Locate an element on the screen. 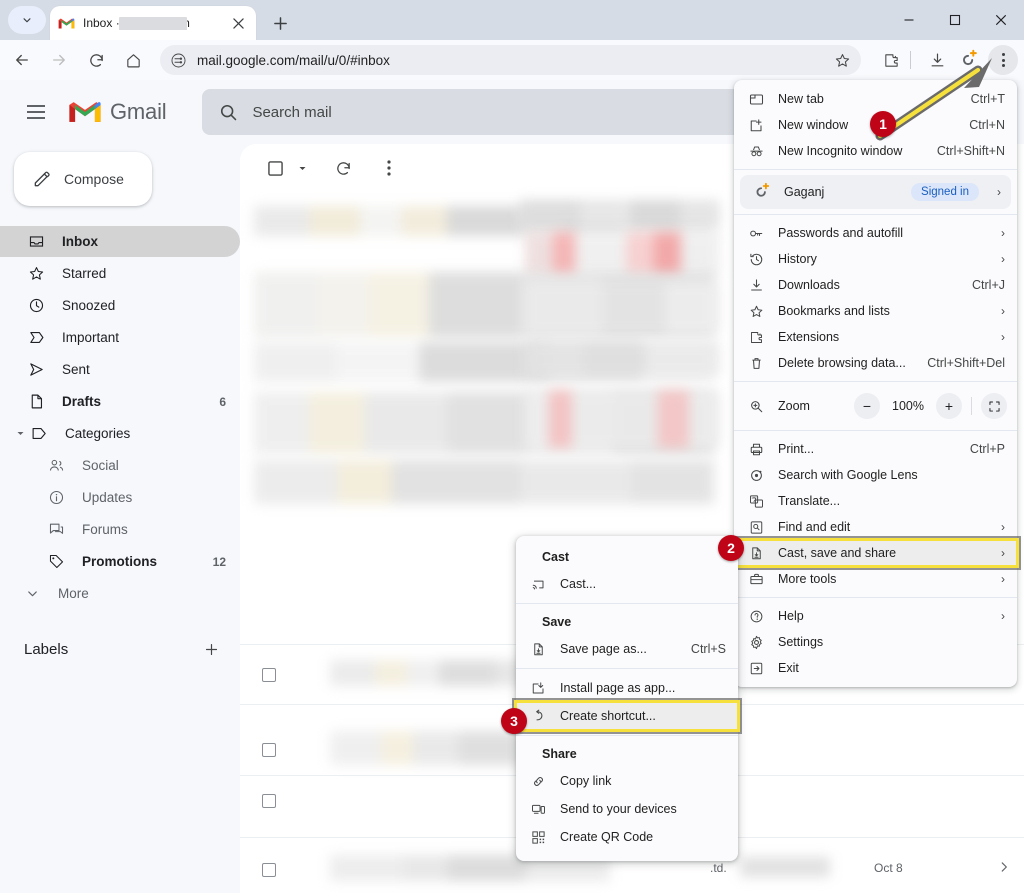 The width and height of the screenshot is (1024, 893). more-options-button is located at coordinates (389, 168).